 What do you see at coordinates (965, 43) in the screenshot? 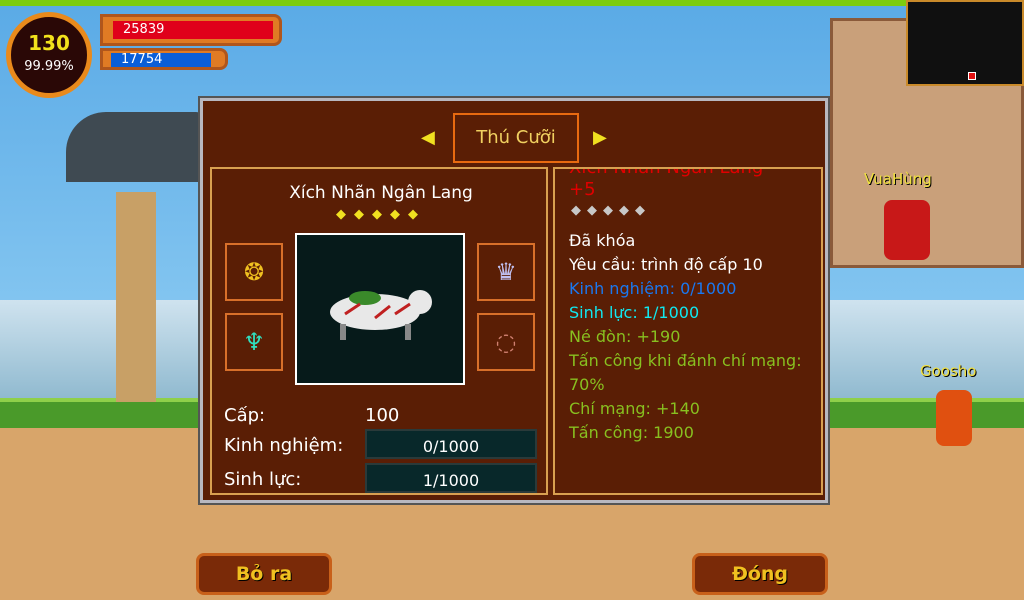
I see `minimap` at bounding box center [965, 43].